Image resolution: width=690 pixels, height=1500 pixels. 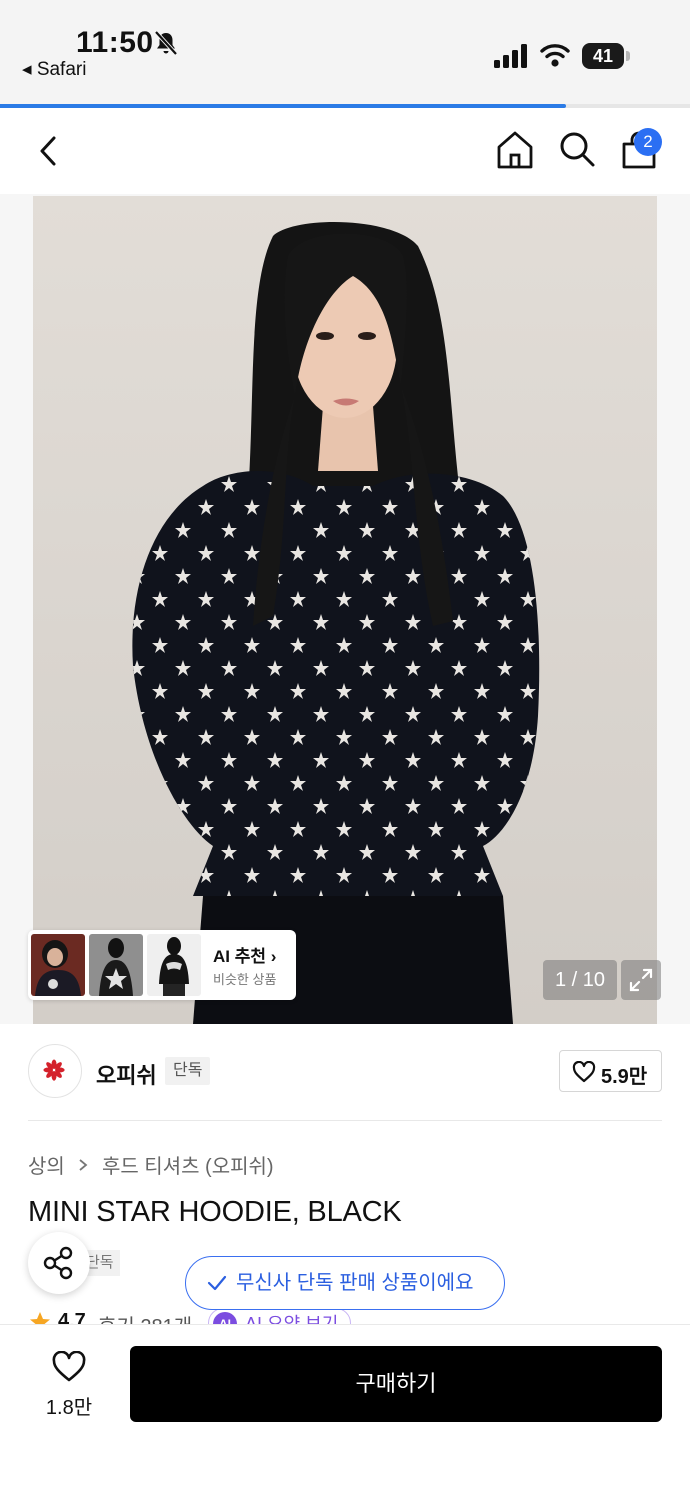 What do you see at coordinates (69, 1408) in the screenshot?
I see `product-like-count: 1.8만` at bounding box center [69, 1408].